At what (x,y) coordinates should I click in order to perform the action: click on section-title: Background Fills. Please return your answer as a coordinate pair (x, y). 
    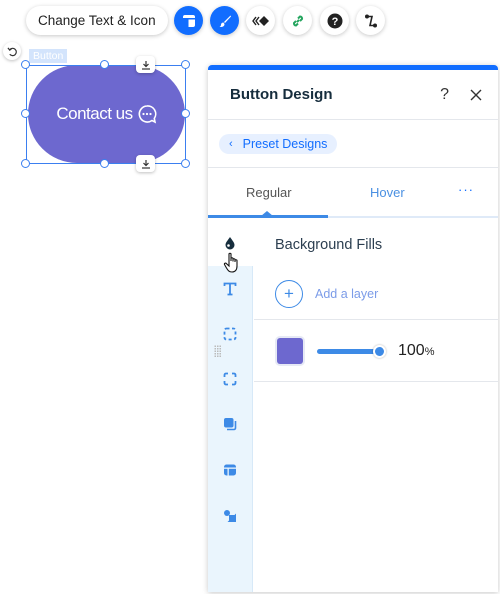
    Looking at the image, I should click on (329, 245).